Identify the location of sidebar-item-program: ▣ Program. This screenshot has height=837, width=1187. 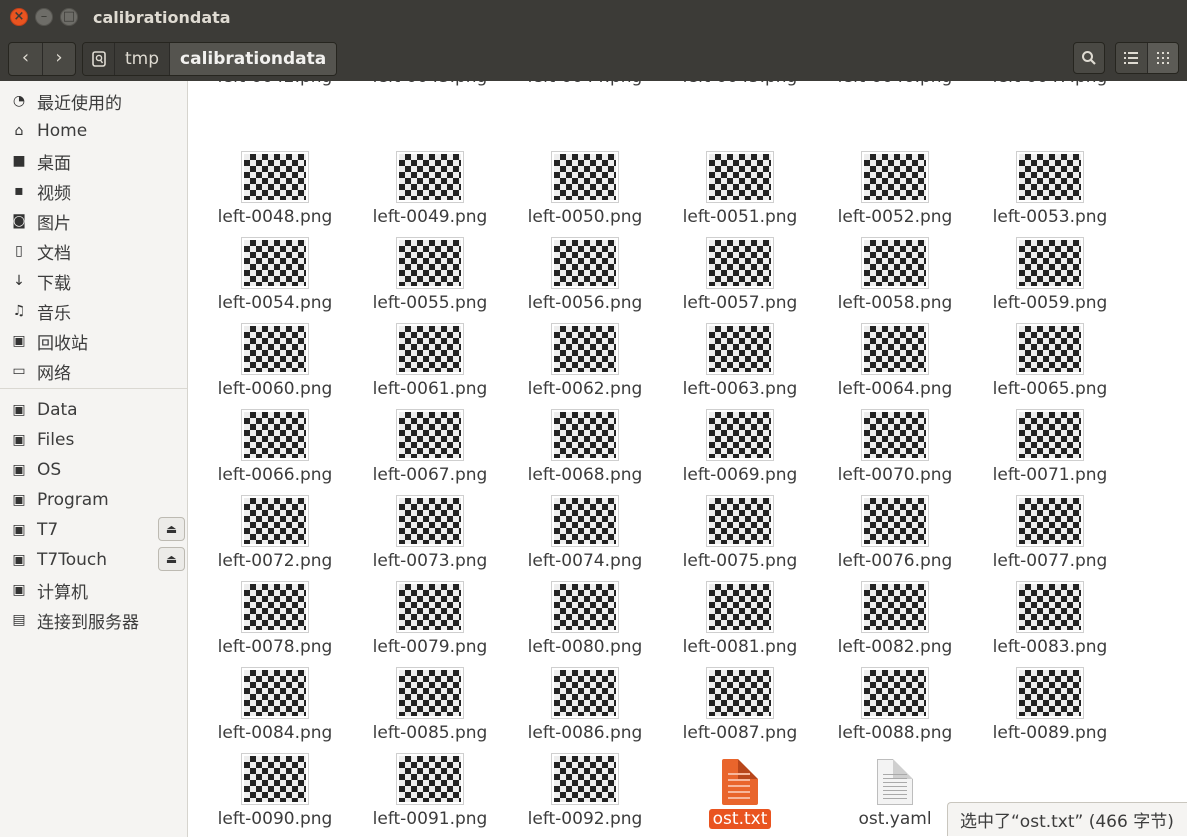
(93, 500).